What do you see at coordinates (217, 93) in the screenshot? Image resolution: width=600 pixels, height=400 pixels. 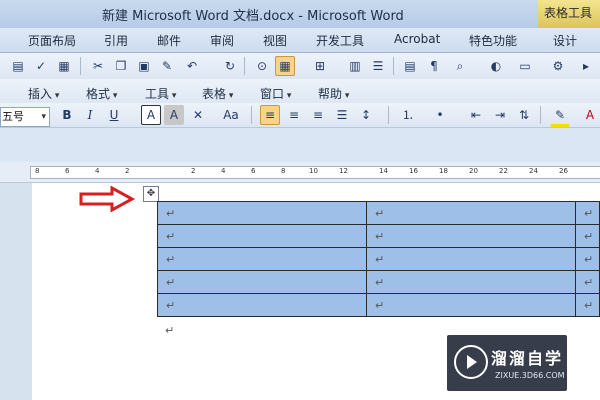 I see `menu-table: 表格` at bounding box center [217, 93].